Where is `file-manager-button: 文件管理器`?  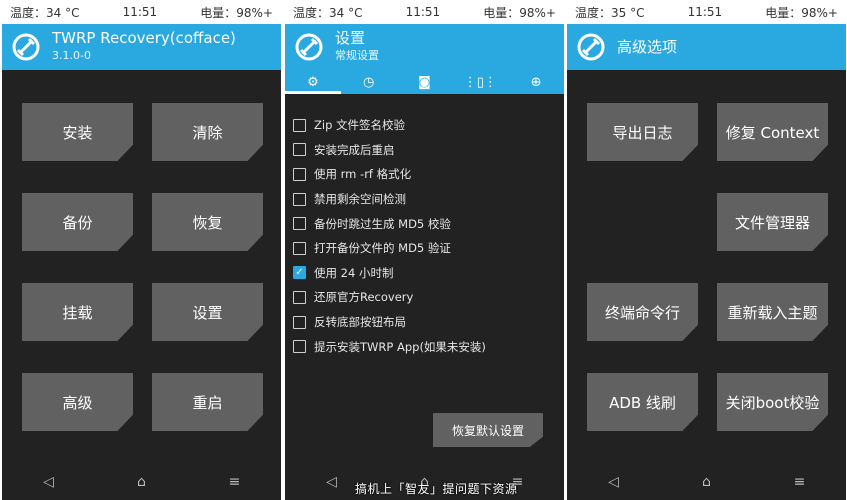 file-manager-button: 文件管理器 is located at coordinates (772, 222).